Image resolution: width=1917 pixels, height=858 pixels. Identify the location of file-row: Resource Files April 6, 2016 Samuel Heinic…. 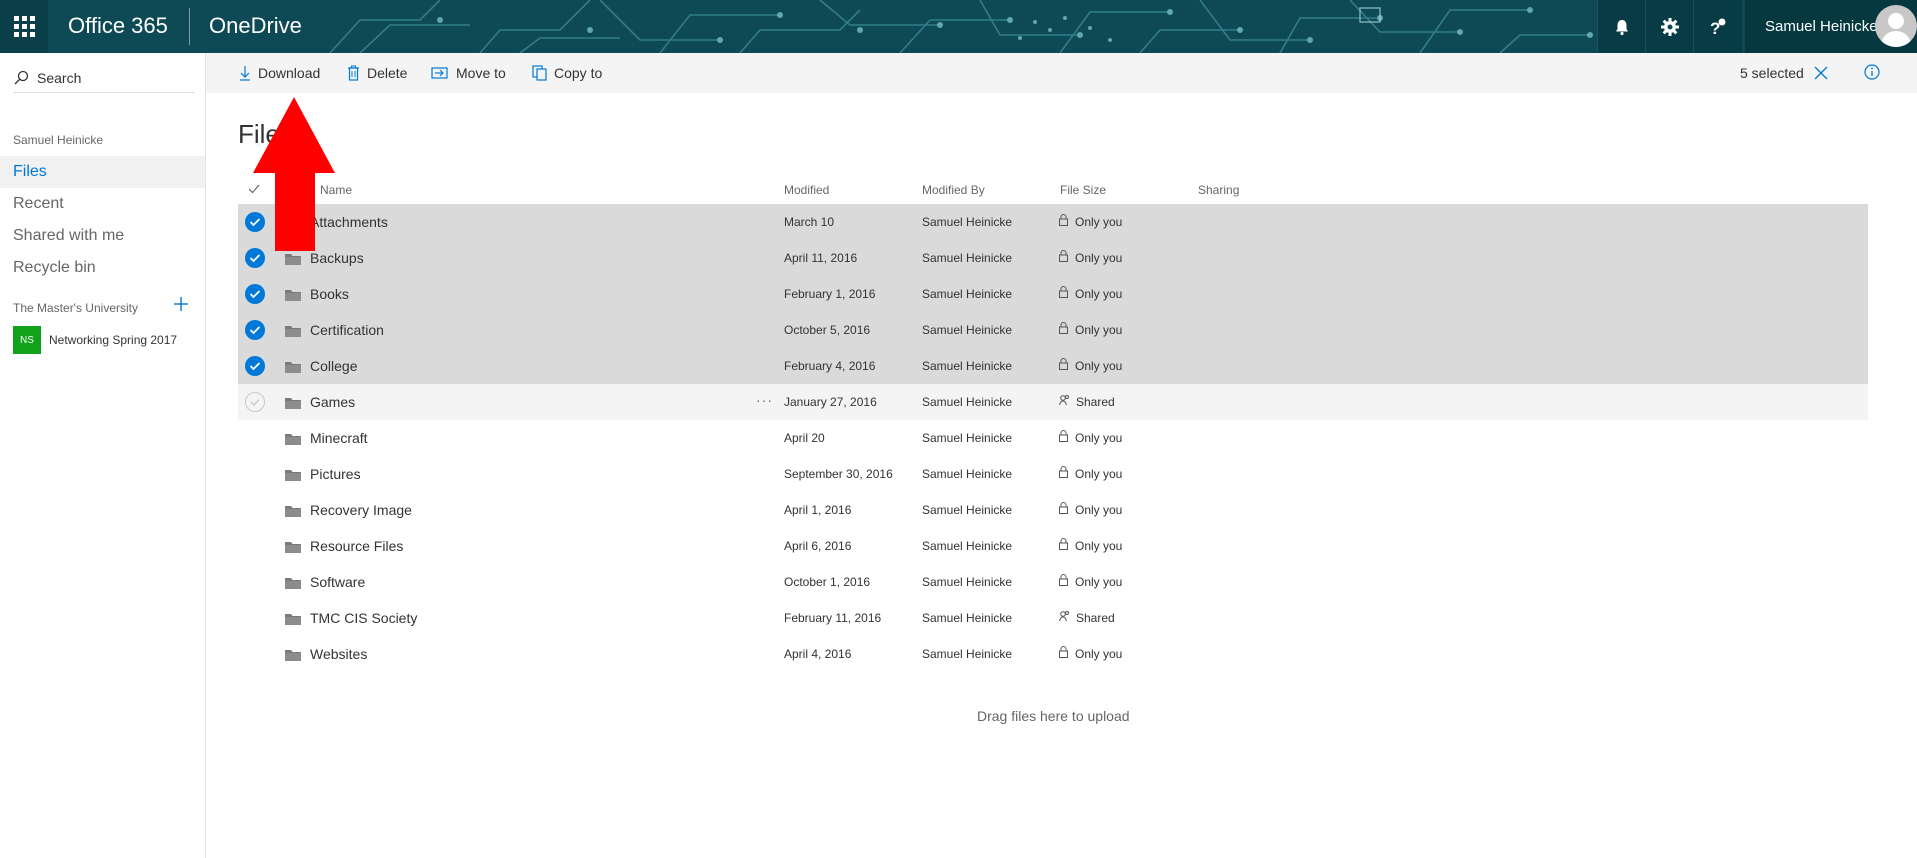
(1053, 546).